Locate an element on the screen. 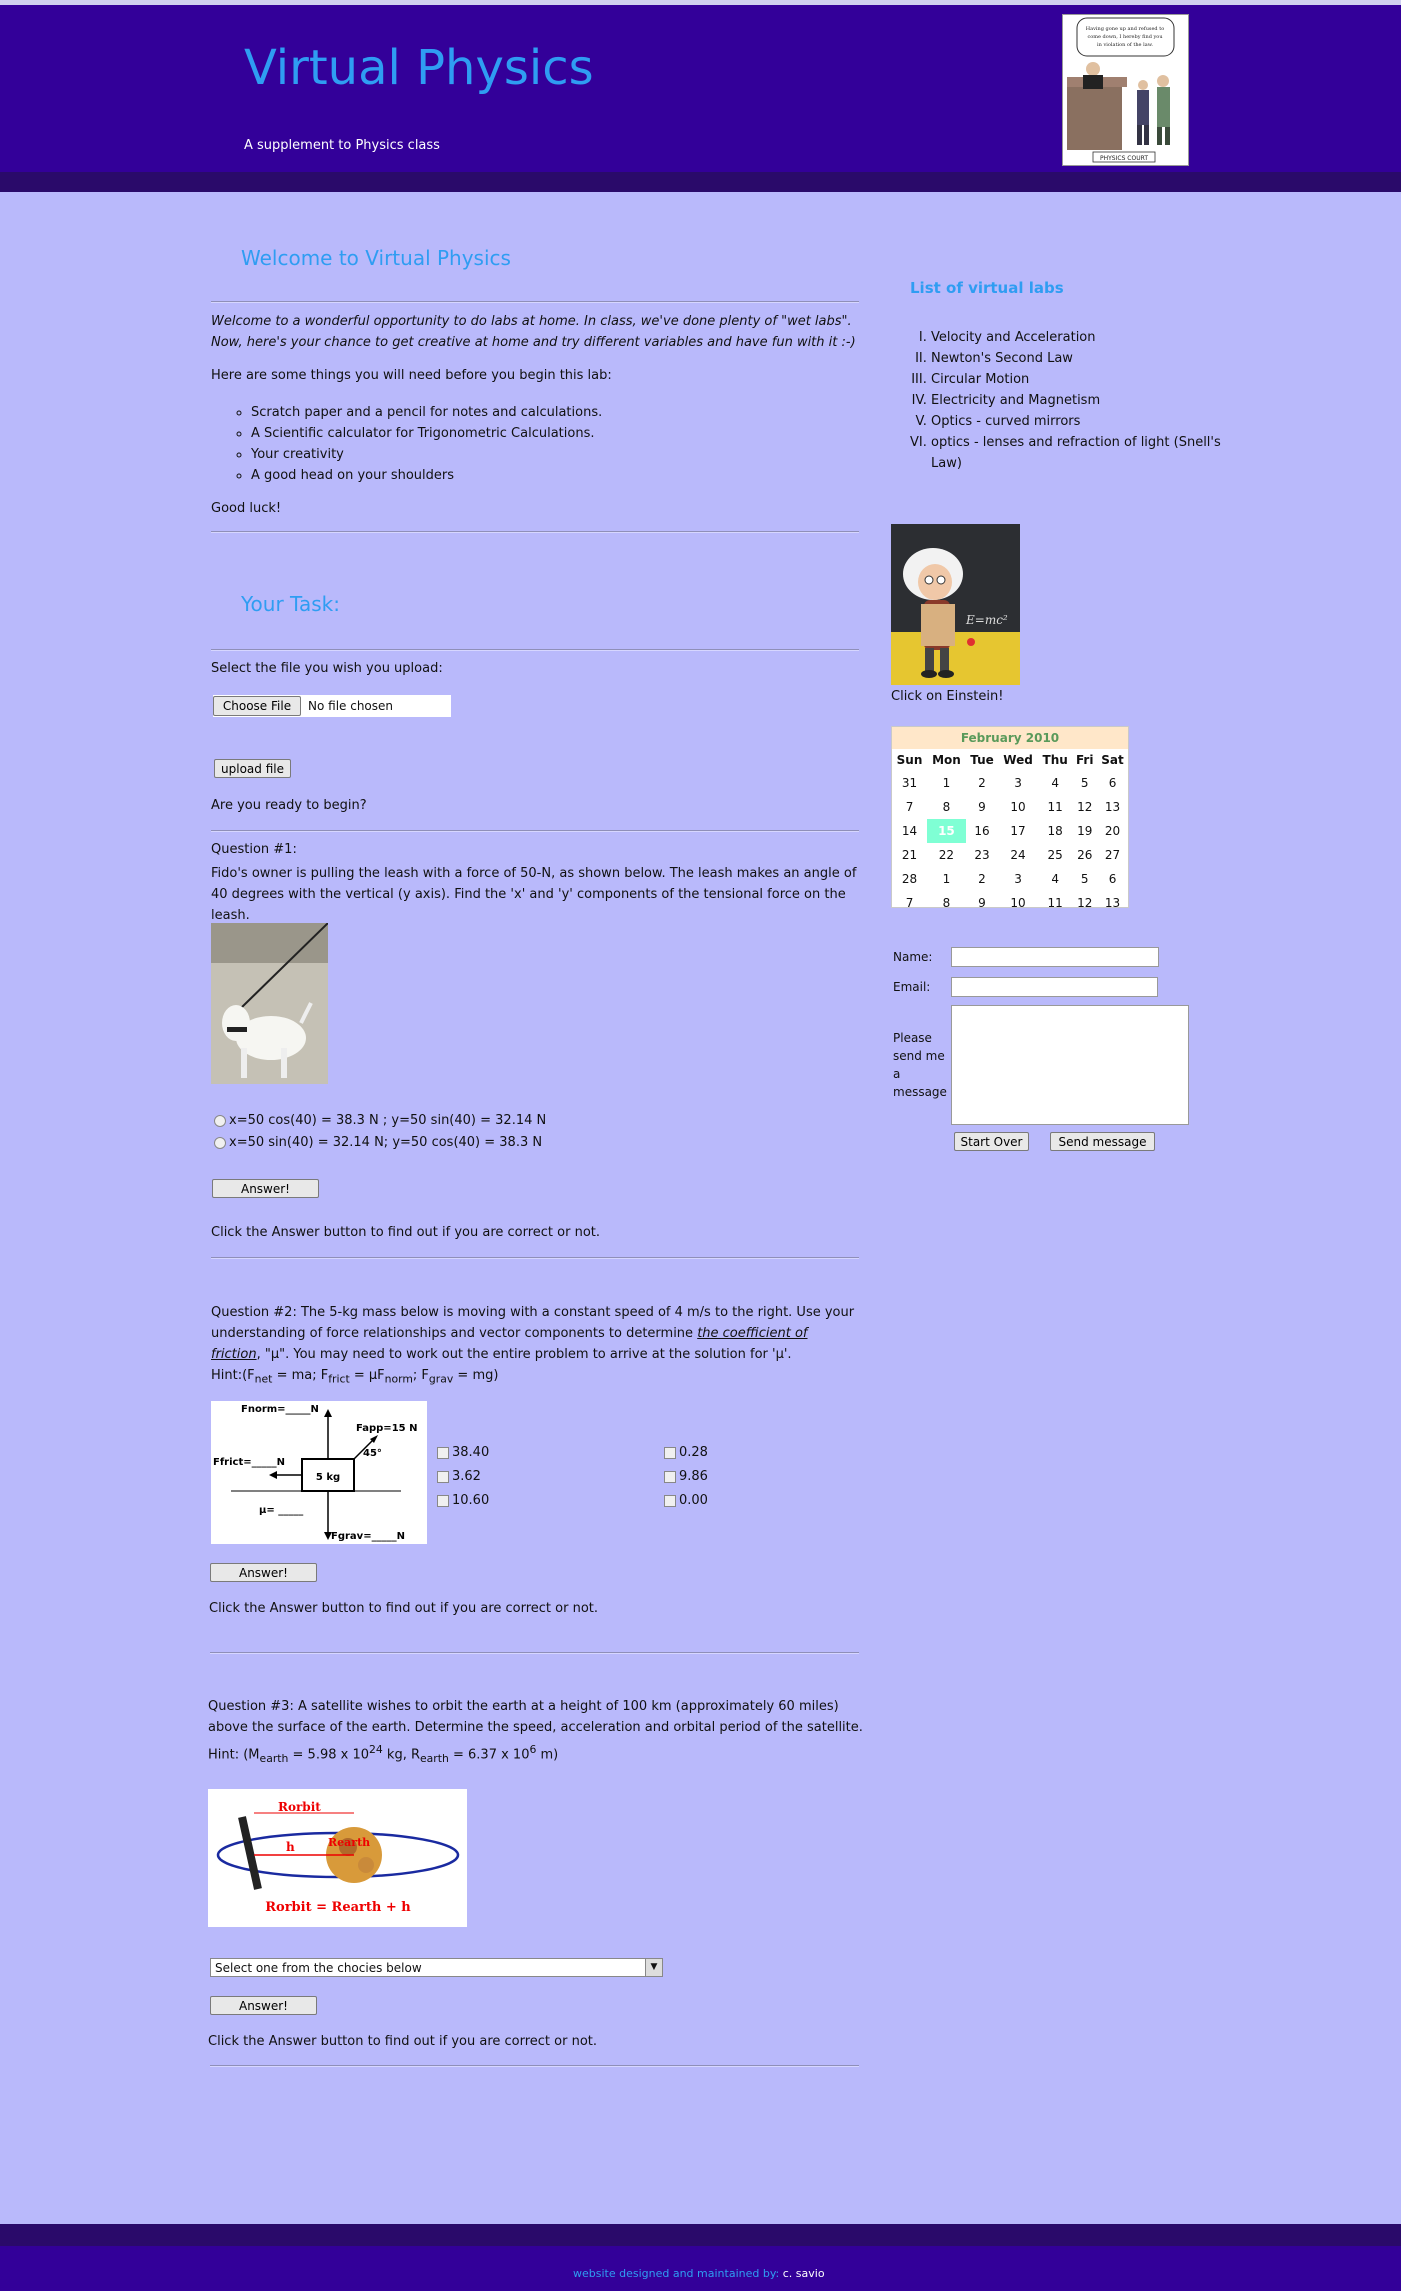  footer-author: c. savio is located at coordinates (803, 2273).